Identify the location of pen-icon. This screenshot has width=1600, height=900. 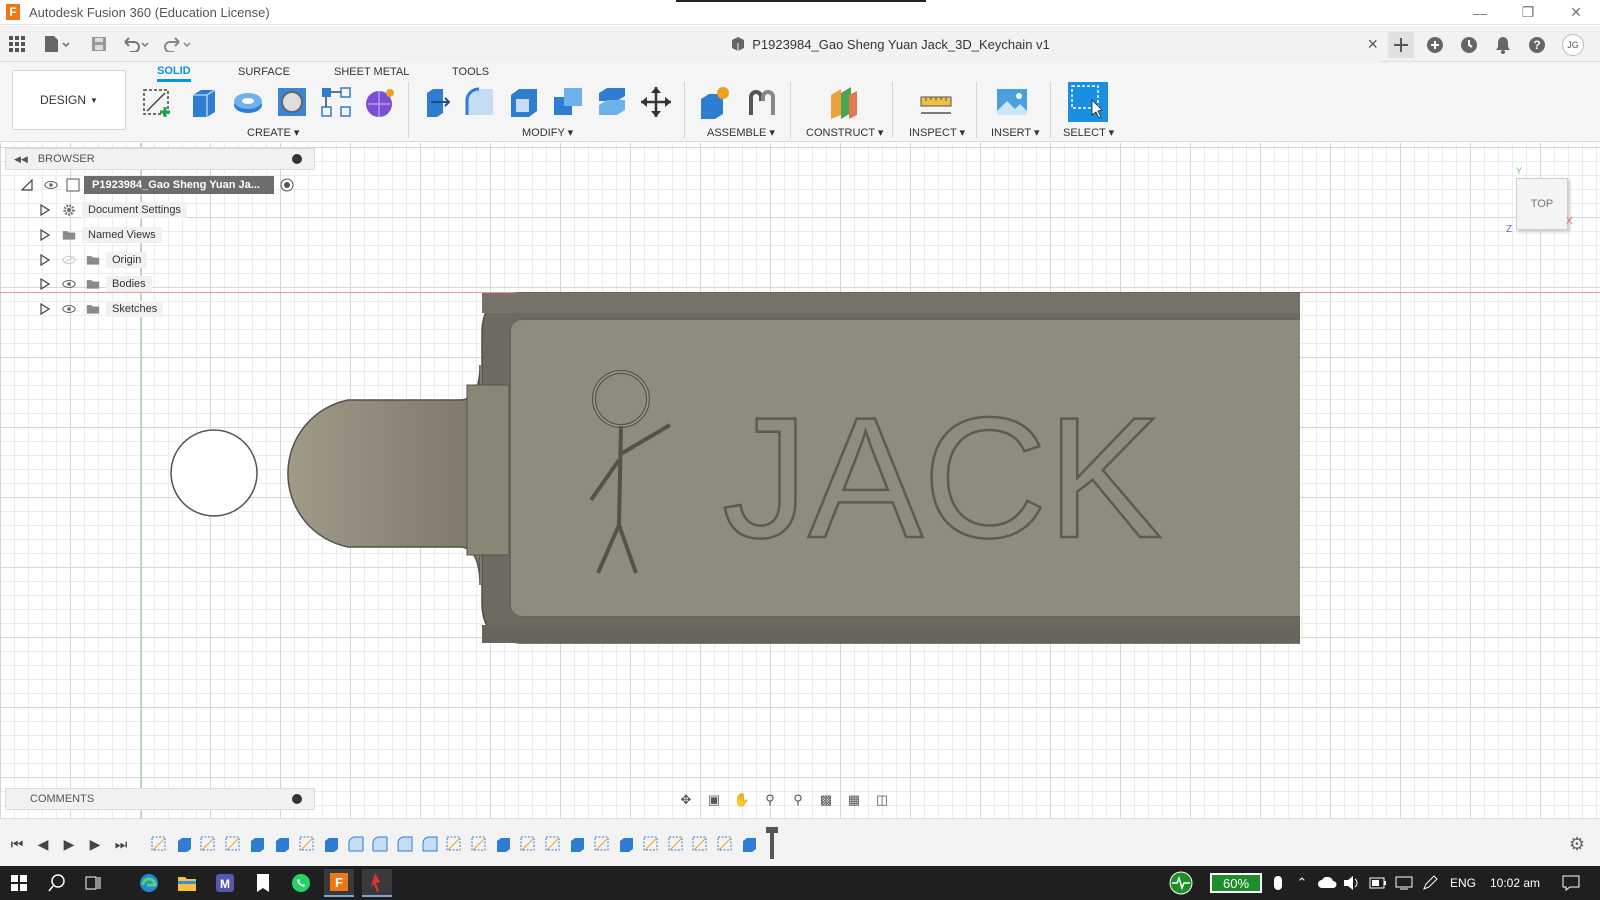
(1430, 883).